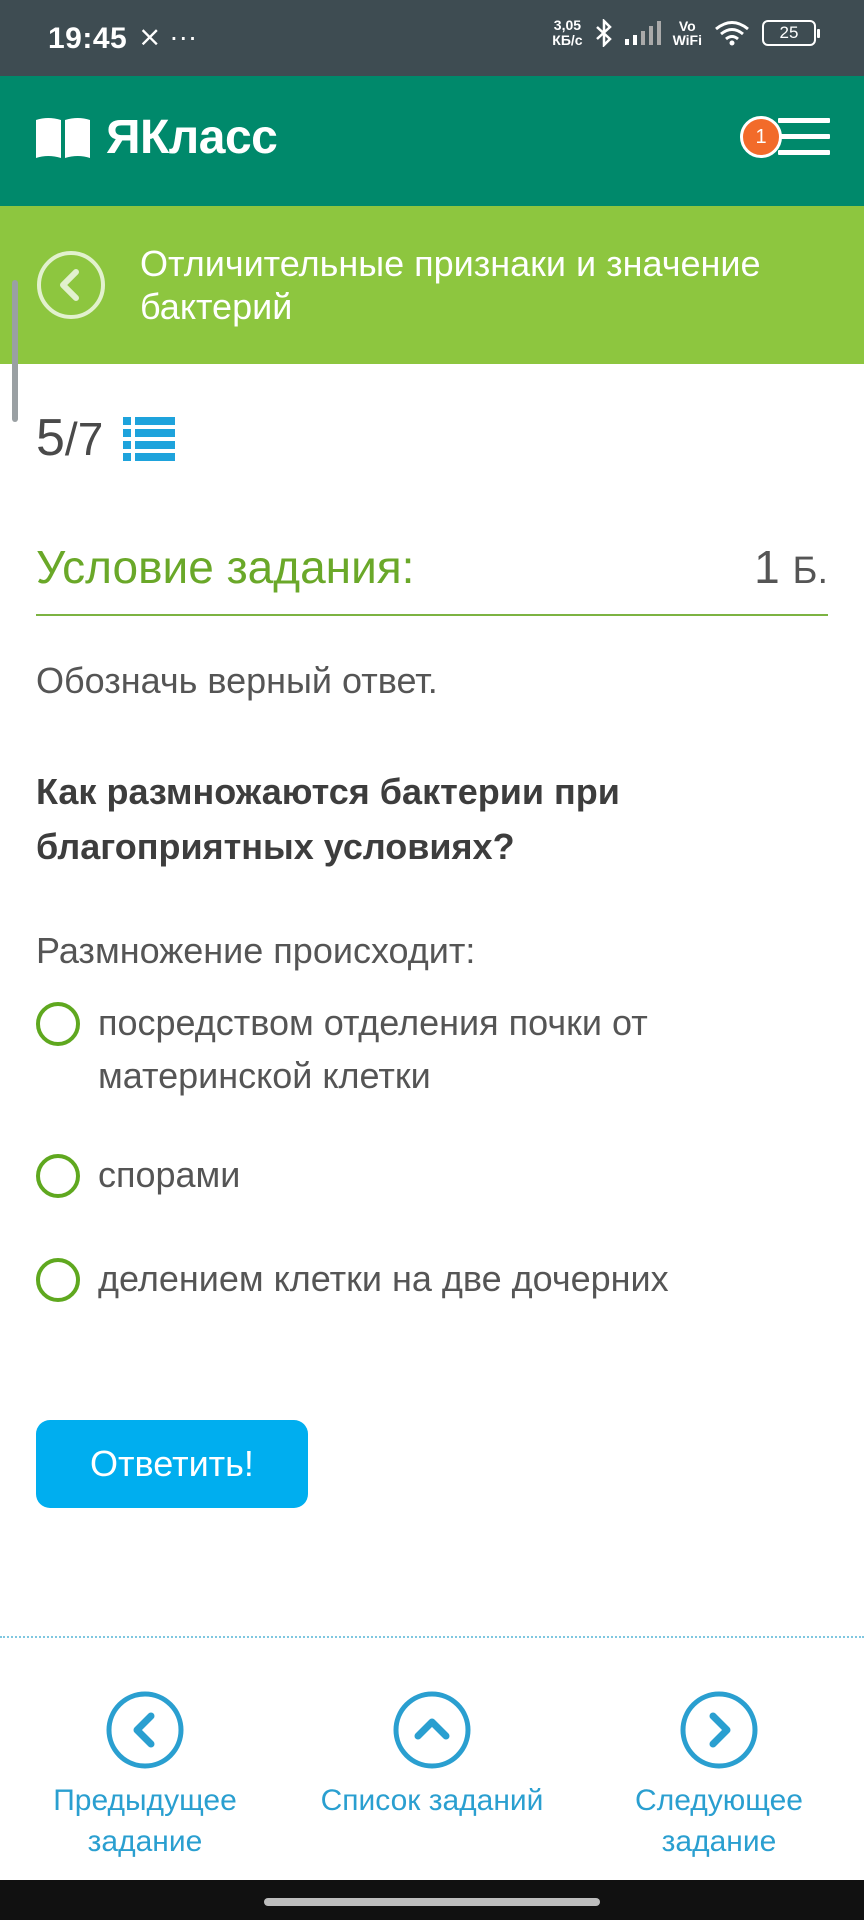 This screenshot has height=1920, width=864. I want to click on status-notification-icons: ⨯ ···, so click(168, 36).